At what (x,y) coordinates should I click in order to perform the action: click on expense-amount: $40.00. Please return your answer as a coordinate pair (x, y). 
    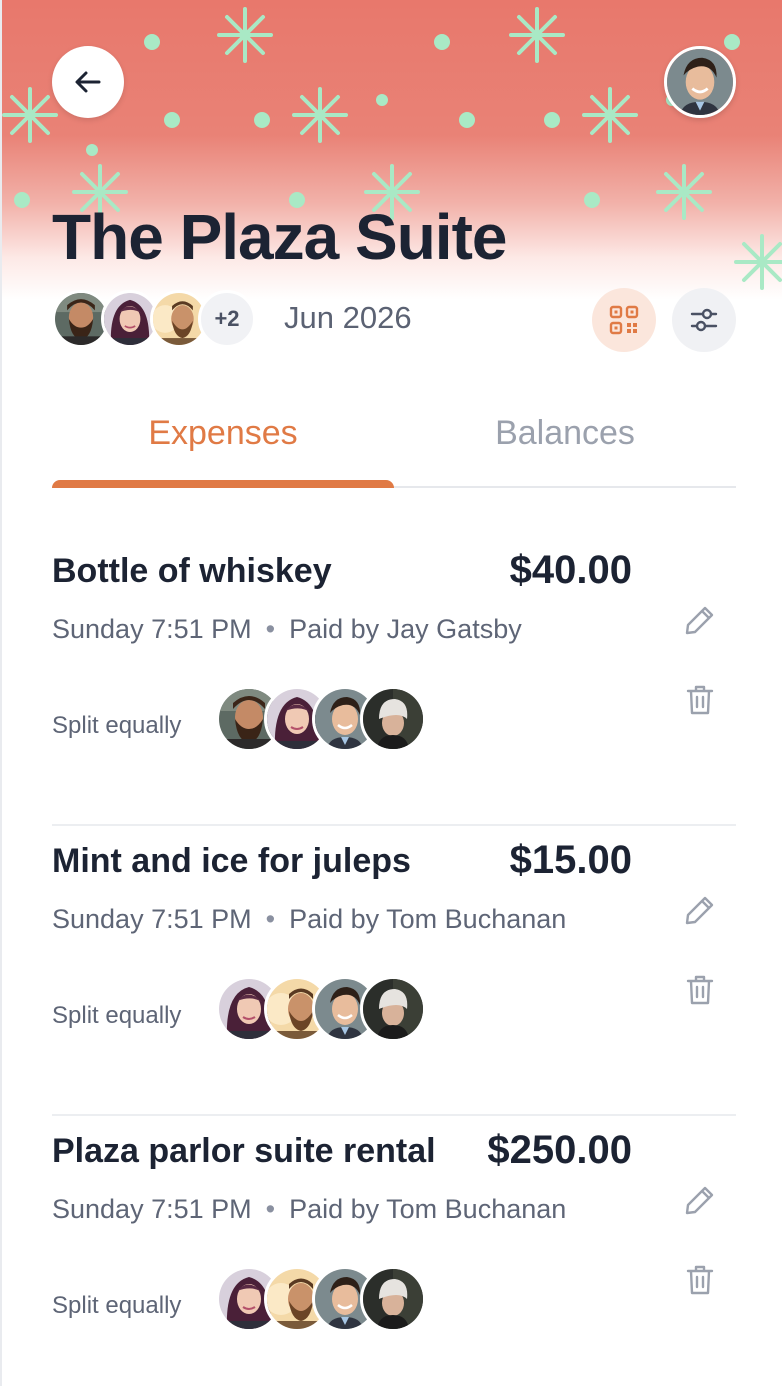
    Looking at the image, I should click on (570, 570).